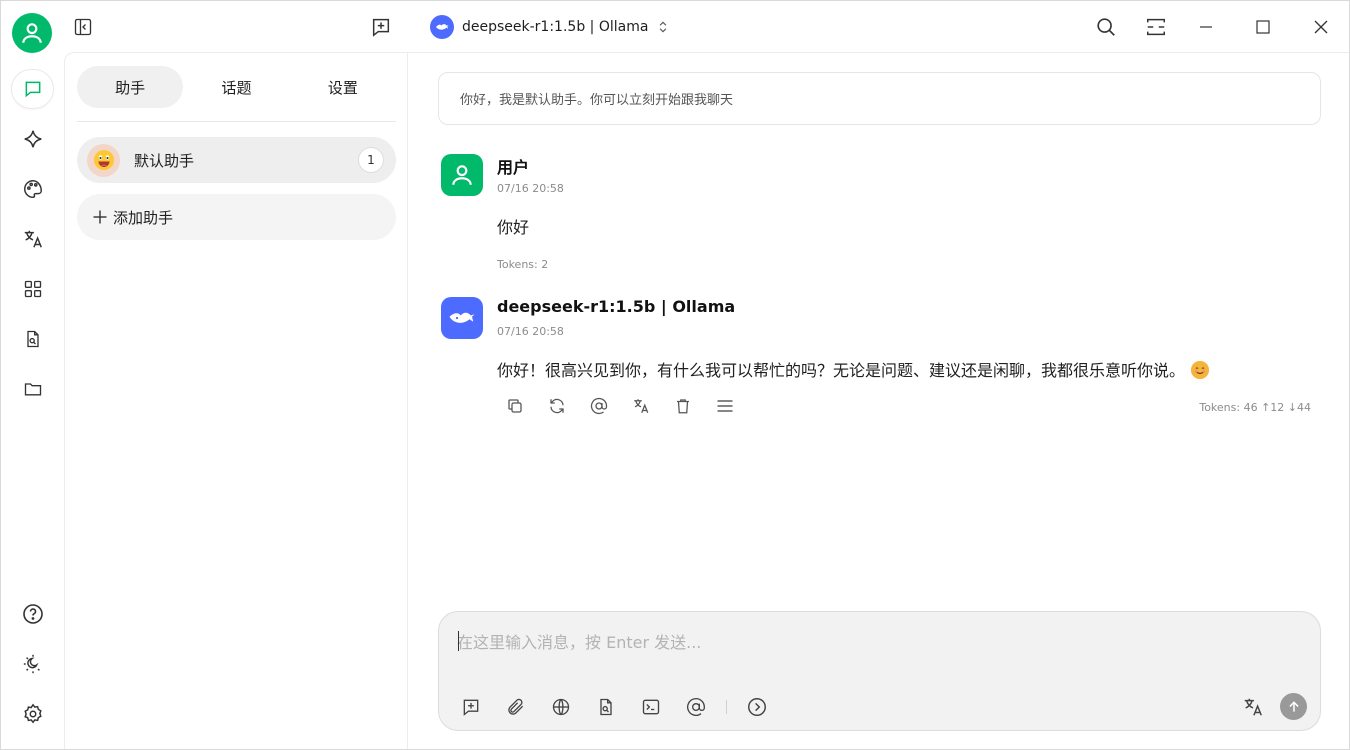  Describe the element at coordinates (458, 641) in the screenshot. I see `text-caret` at that location.